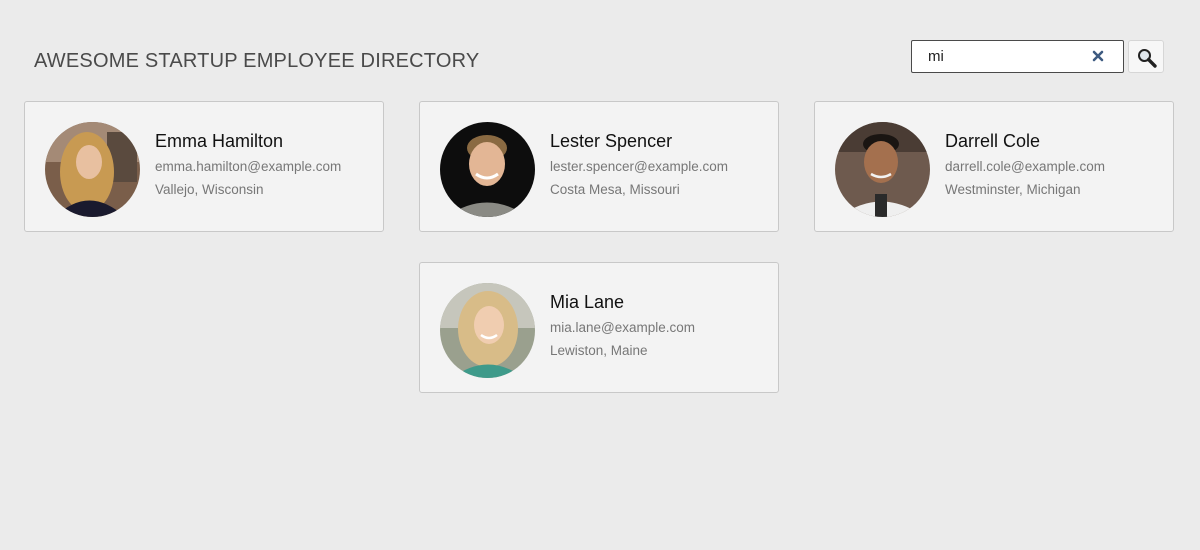 This screenshot has width=1200, height=550. What do you see at coordinates (1013, 189) in the screenshot?
I see `employee-location: Westminster, Michigan` at bounding box center [1013, 189].